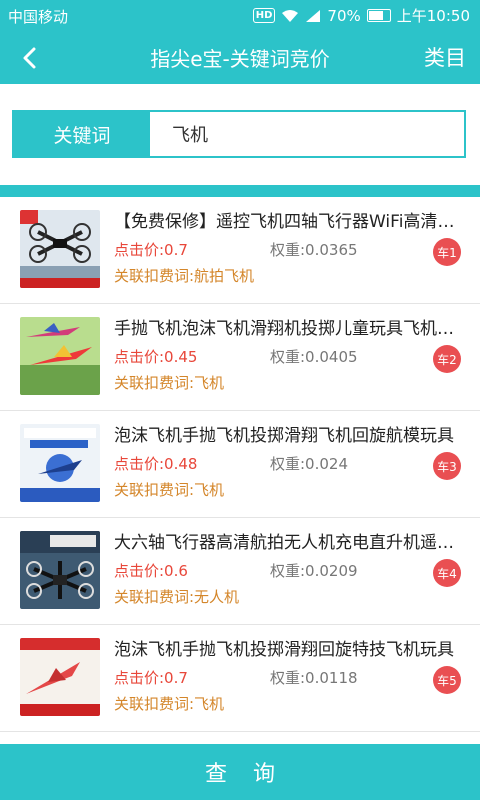 The width and height of the screenshot is (480, 800). Describe the element at coordinates (307, 134) in the screenshot. I see `keyword-input` at that location.